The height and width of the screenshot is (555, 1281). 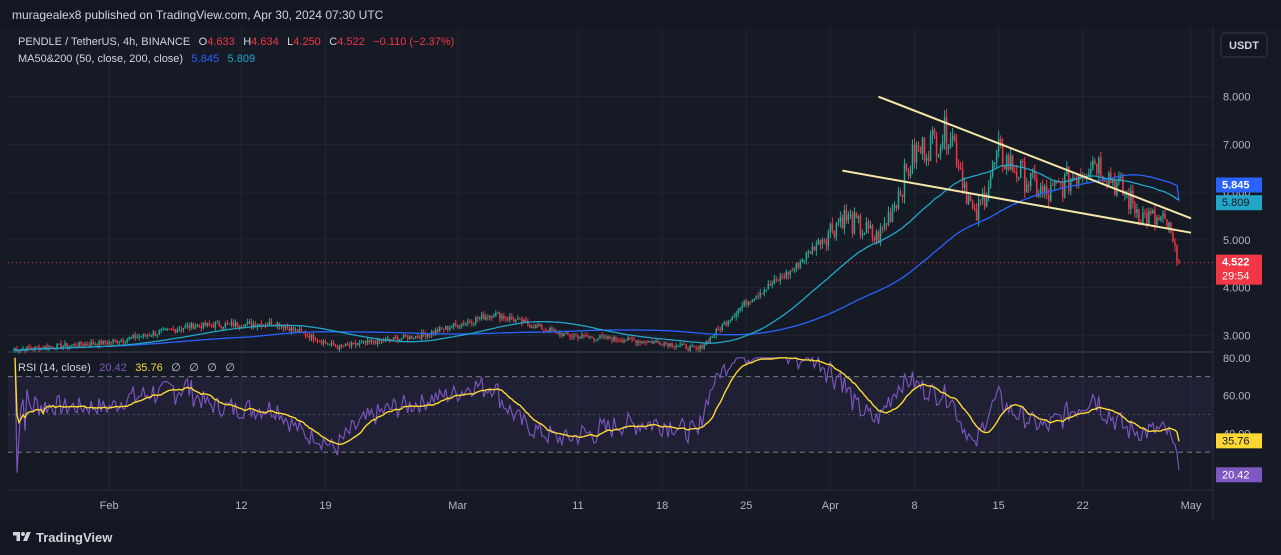 What do you see at coordinates (74, 537) in the screenshot?
I see `tradingview-brand: TradingView` at bounding box center [74, 537].